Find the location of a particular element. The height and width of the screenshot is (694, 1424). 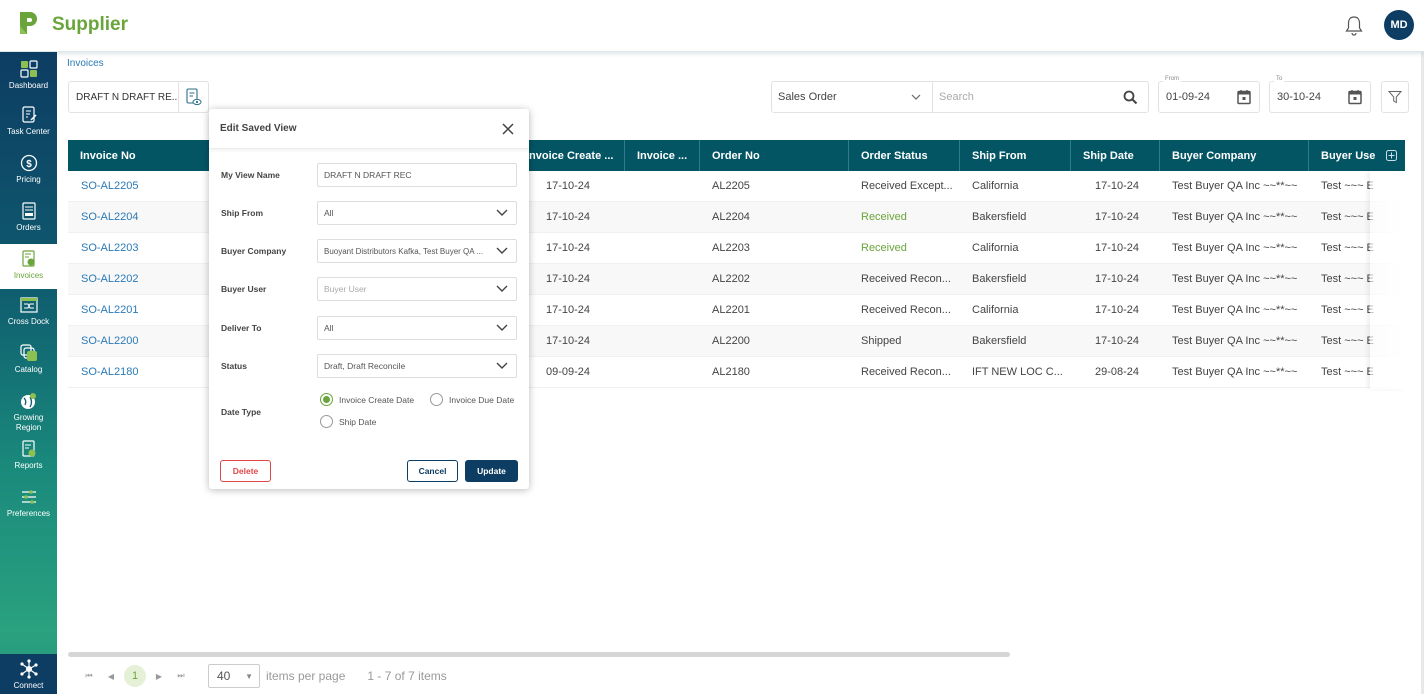

deliver-to-select: All is located at coordinates (417, 328).